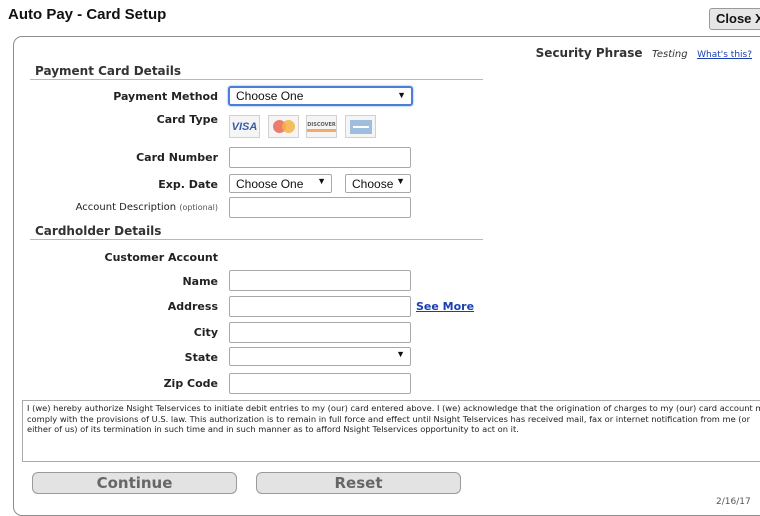 Image resolution: width=760 pixels, height=516 pixels. Describe the element at coordinates (320, 96) in the screenshot. I see `payment-method-select: Choose One ▼` at that location.